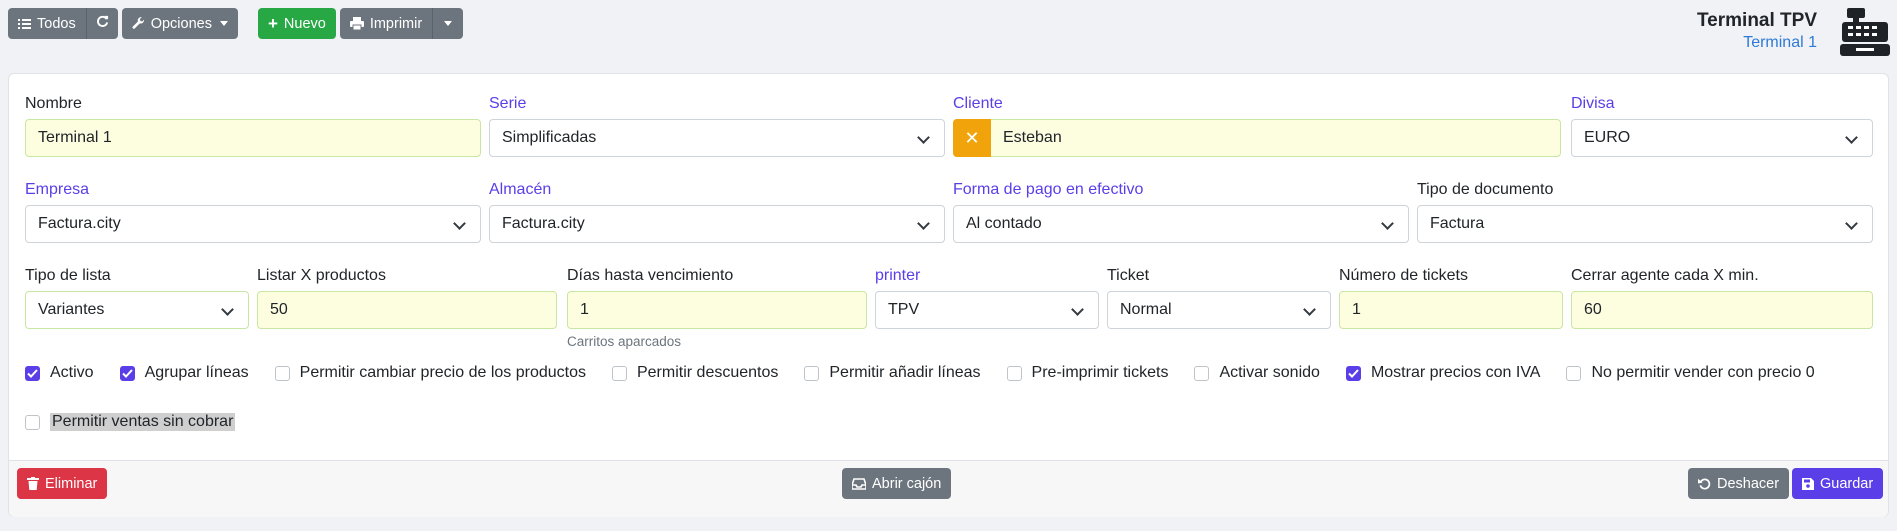 The width and height of the screenshot is (1897, 531). What do you see at coordinates (32, 422) in the screenshot?
I see `checkbox-box` at bounding box center [32, 422].